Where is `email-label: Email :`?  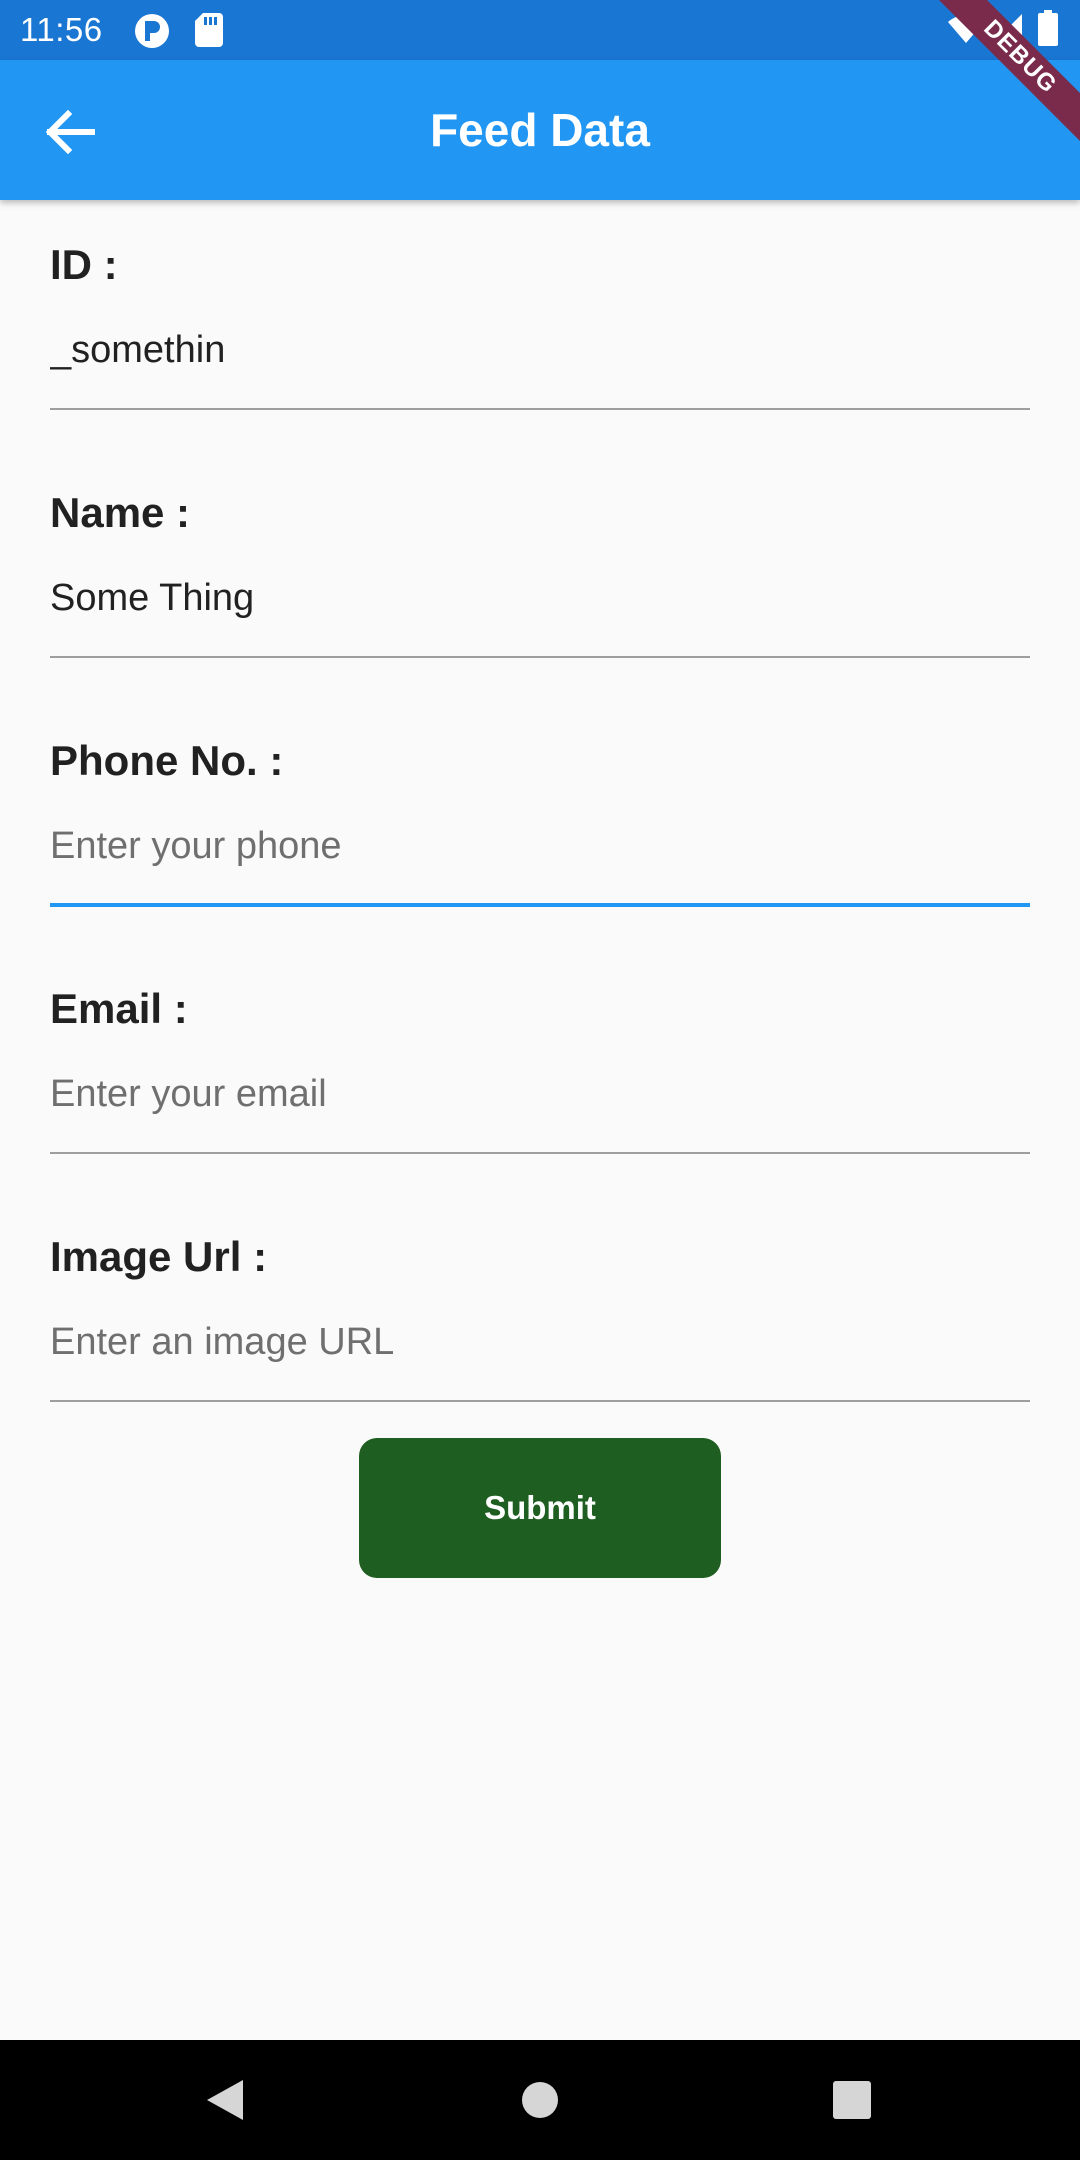 email-label: Email : is located at coordinates (119, 1008).